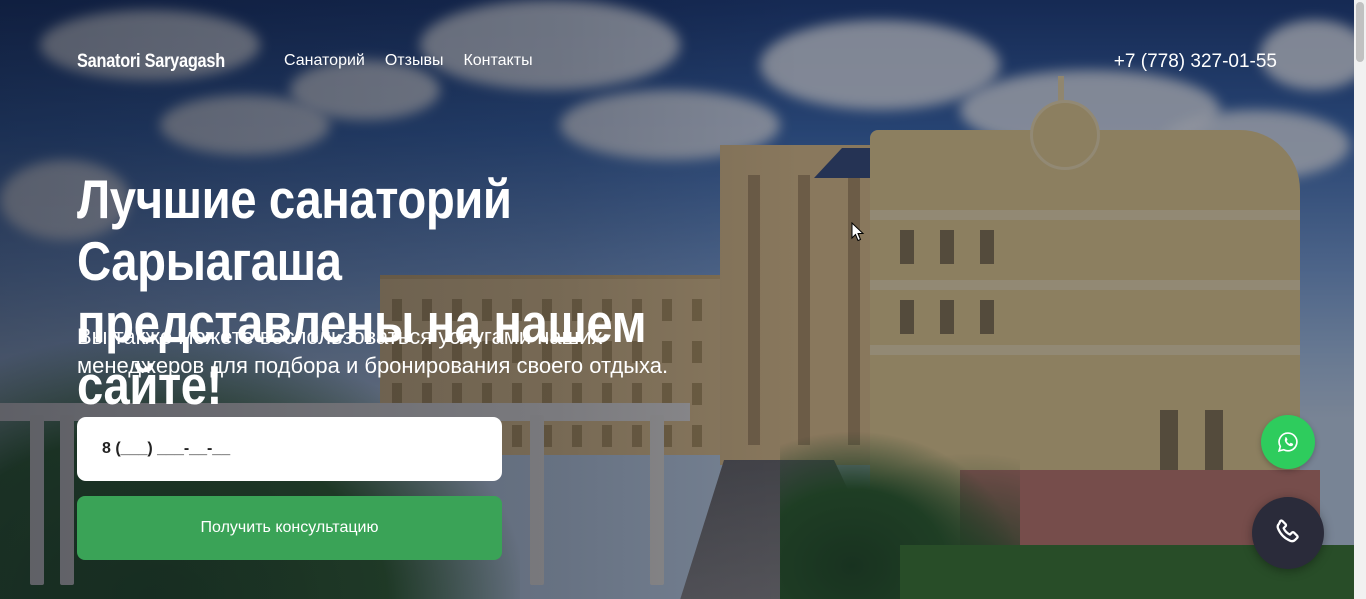 This screenshot has width=1366, height=599. I want to click on phone-number-input, so click(289, 449).